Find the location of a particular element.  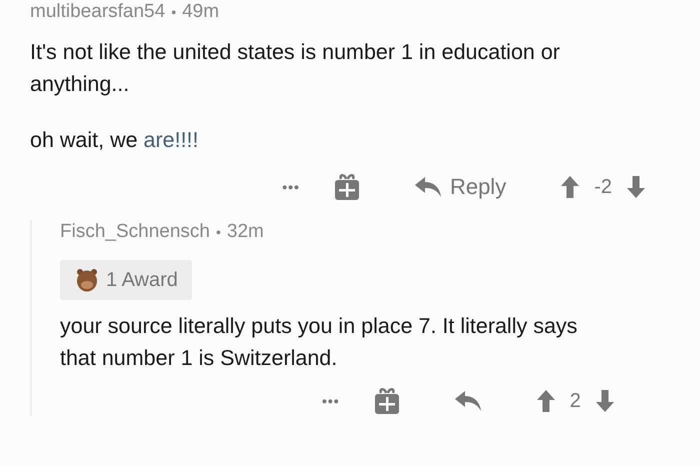

comment-text: oh wait, we are!!!! is located at coordinates (115, 140).